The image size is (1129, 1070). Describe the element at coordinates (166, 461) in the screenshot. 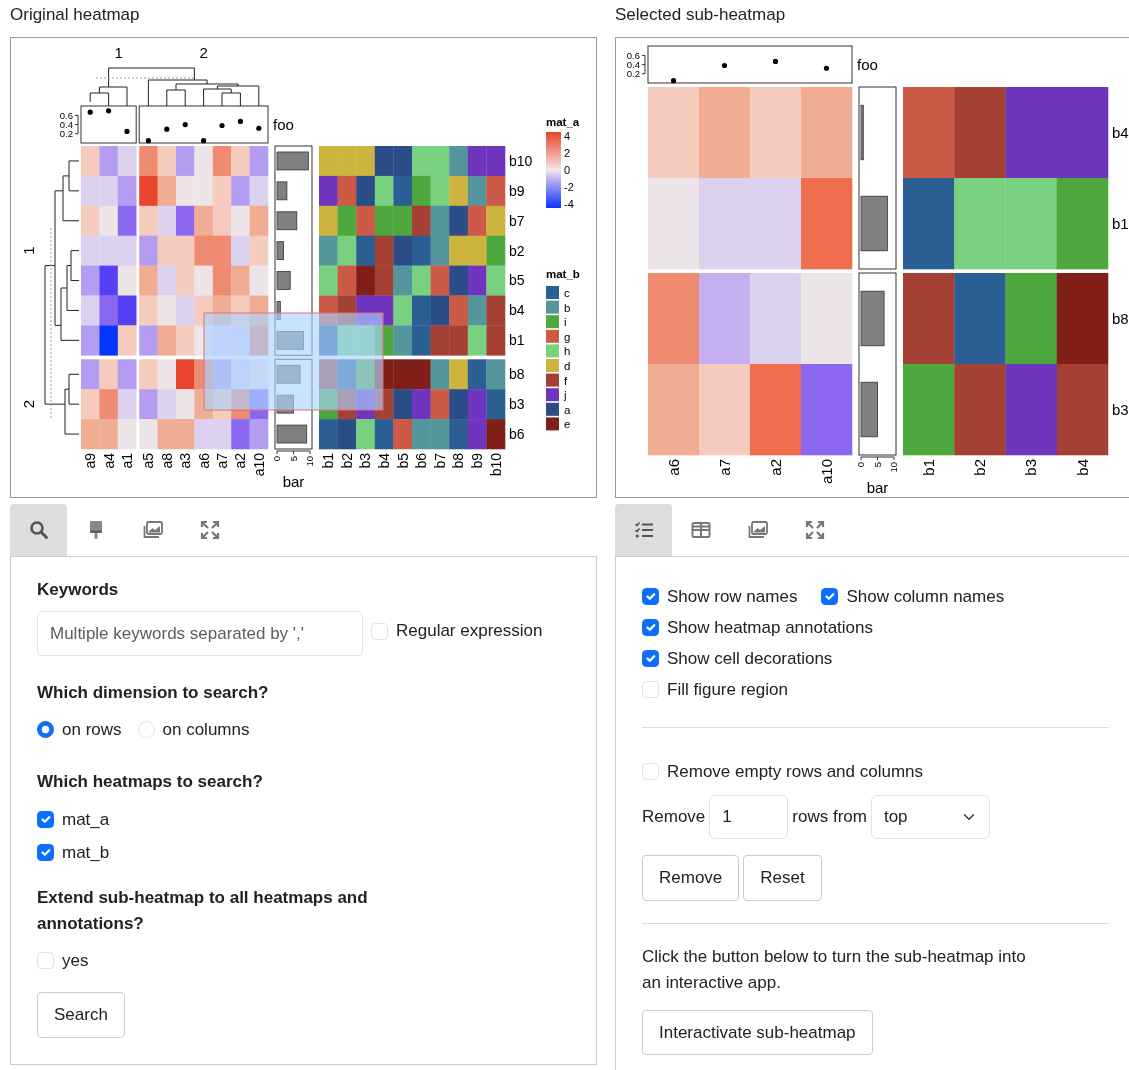

I see `column-label: a8` at that location.